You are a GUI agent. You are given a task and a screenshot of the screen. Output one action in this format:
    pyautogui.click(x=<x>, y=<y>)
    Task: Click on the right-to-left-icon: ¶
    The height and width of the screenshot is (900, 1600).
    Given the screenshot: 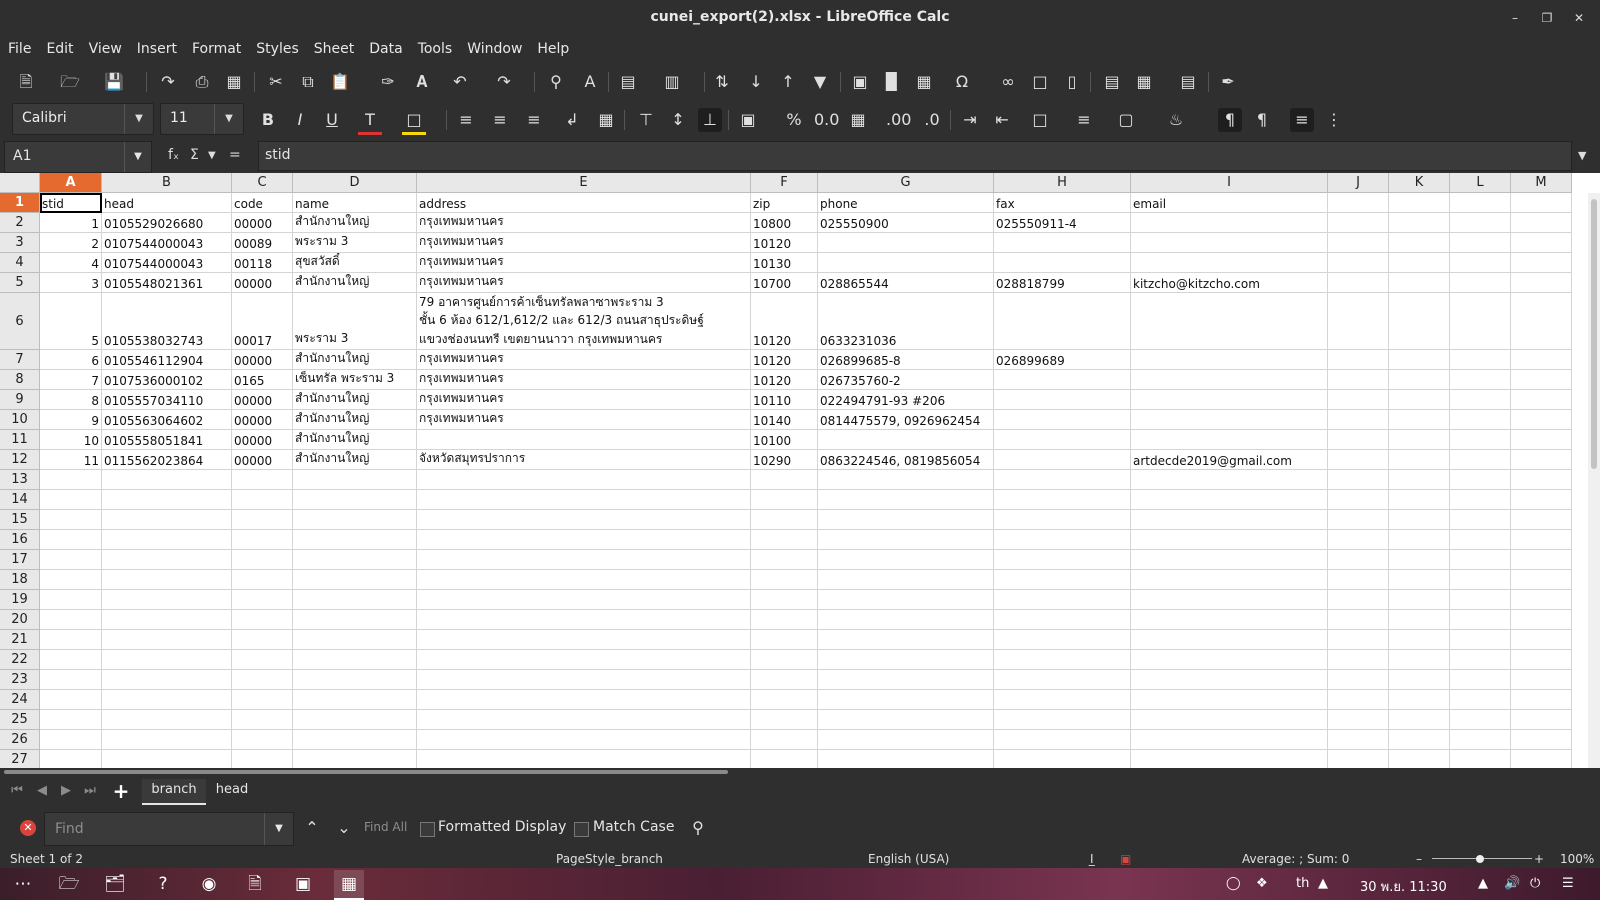 What is the action you would take?
    pyautogui.click(x=1262, y=120)
    